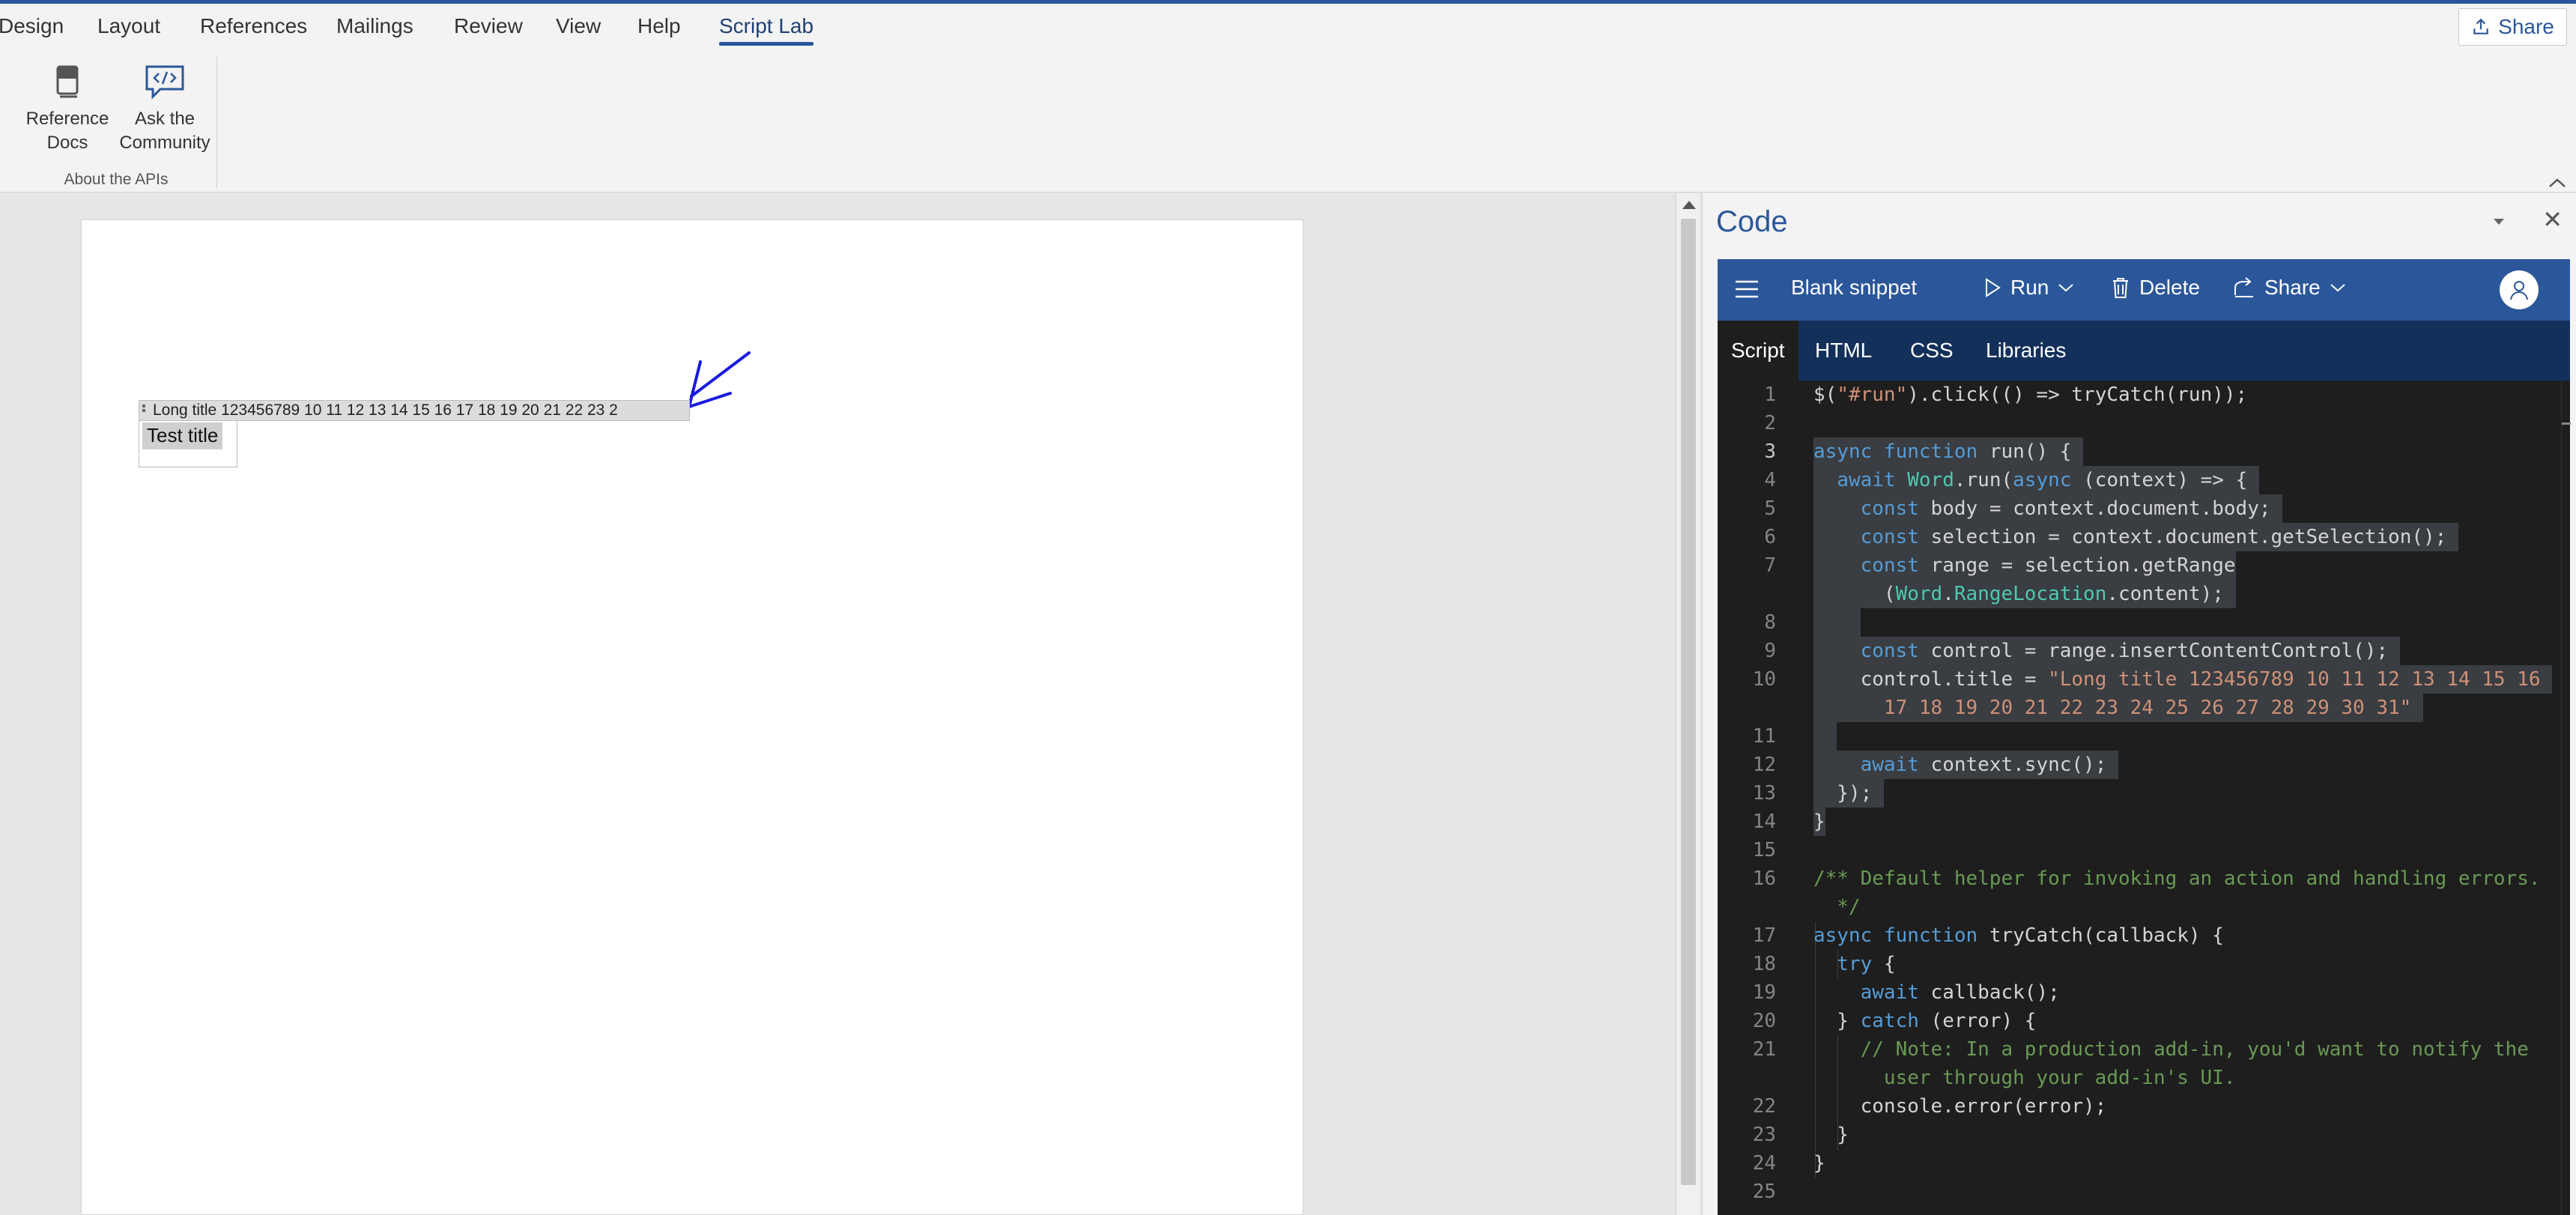 The height and width of the screenshot is (1215, 2576). What do you see at coordinates (1770, 651) in the screenshot?
I see `line-number: 9` at bounding box center [1770, 651].